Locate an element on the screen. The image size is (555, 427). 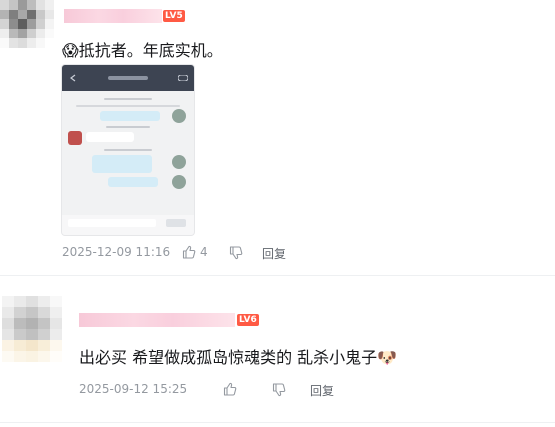
comment-body: 抵抗者。年底实机。 is located at coordinates (150, 50).